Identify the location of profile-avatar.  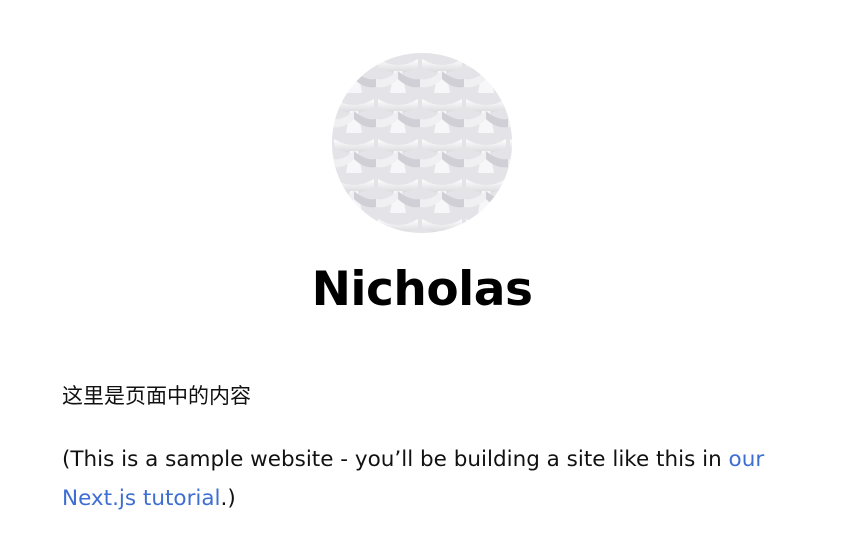
(422, 143).